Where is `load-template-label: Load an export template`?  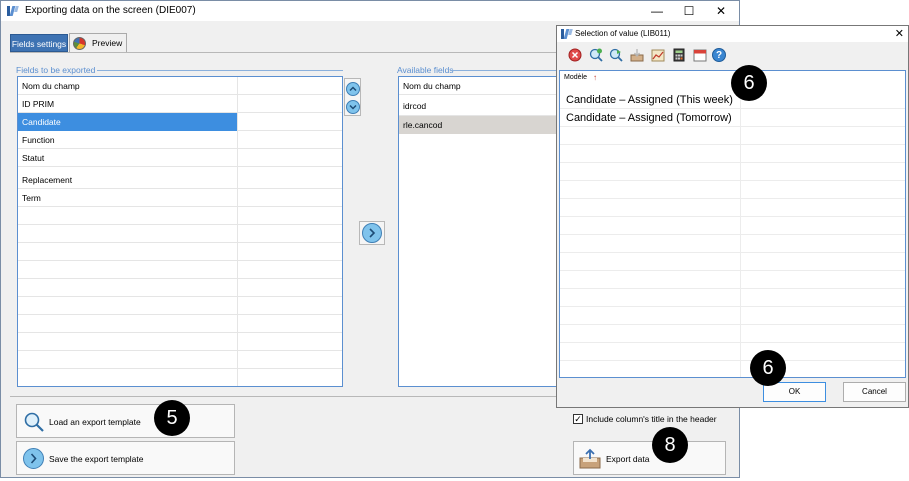
load-template-label: Load an export template is located at coordinates (95, 422).